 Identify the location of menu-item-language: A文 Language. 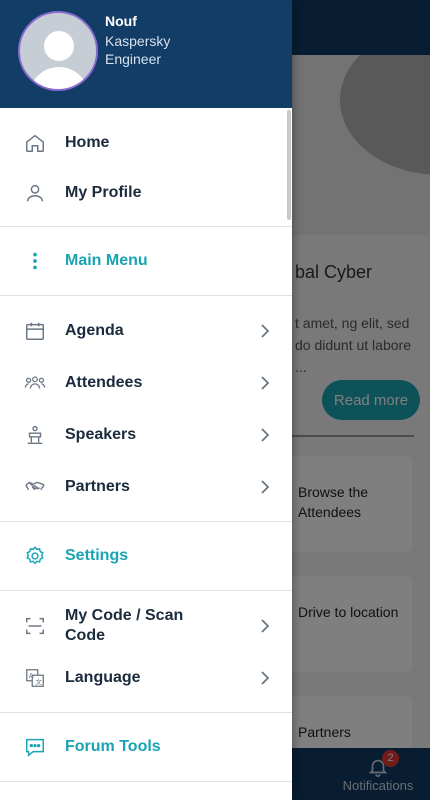
(146, 678).